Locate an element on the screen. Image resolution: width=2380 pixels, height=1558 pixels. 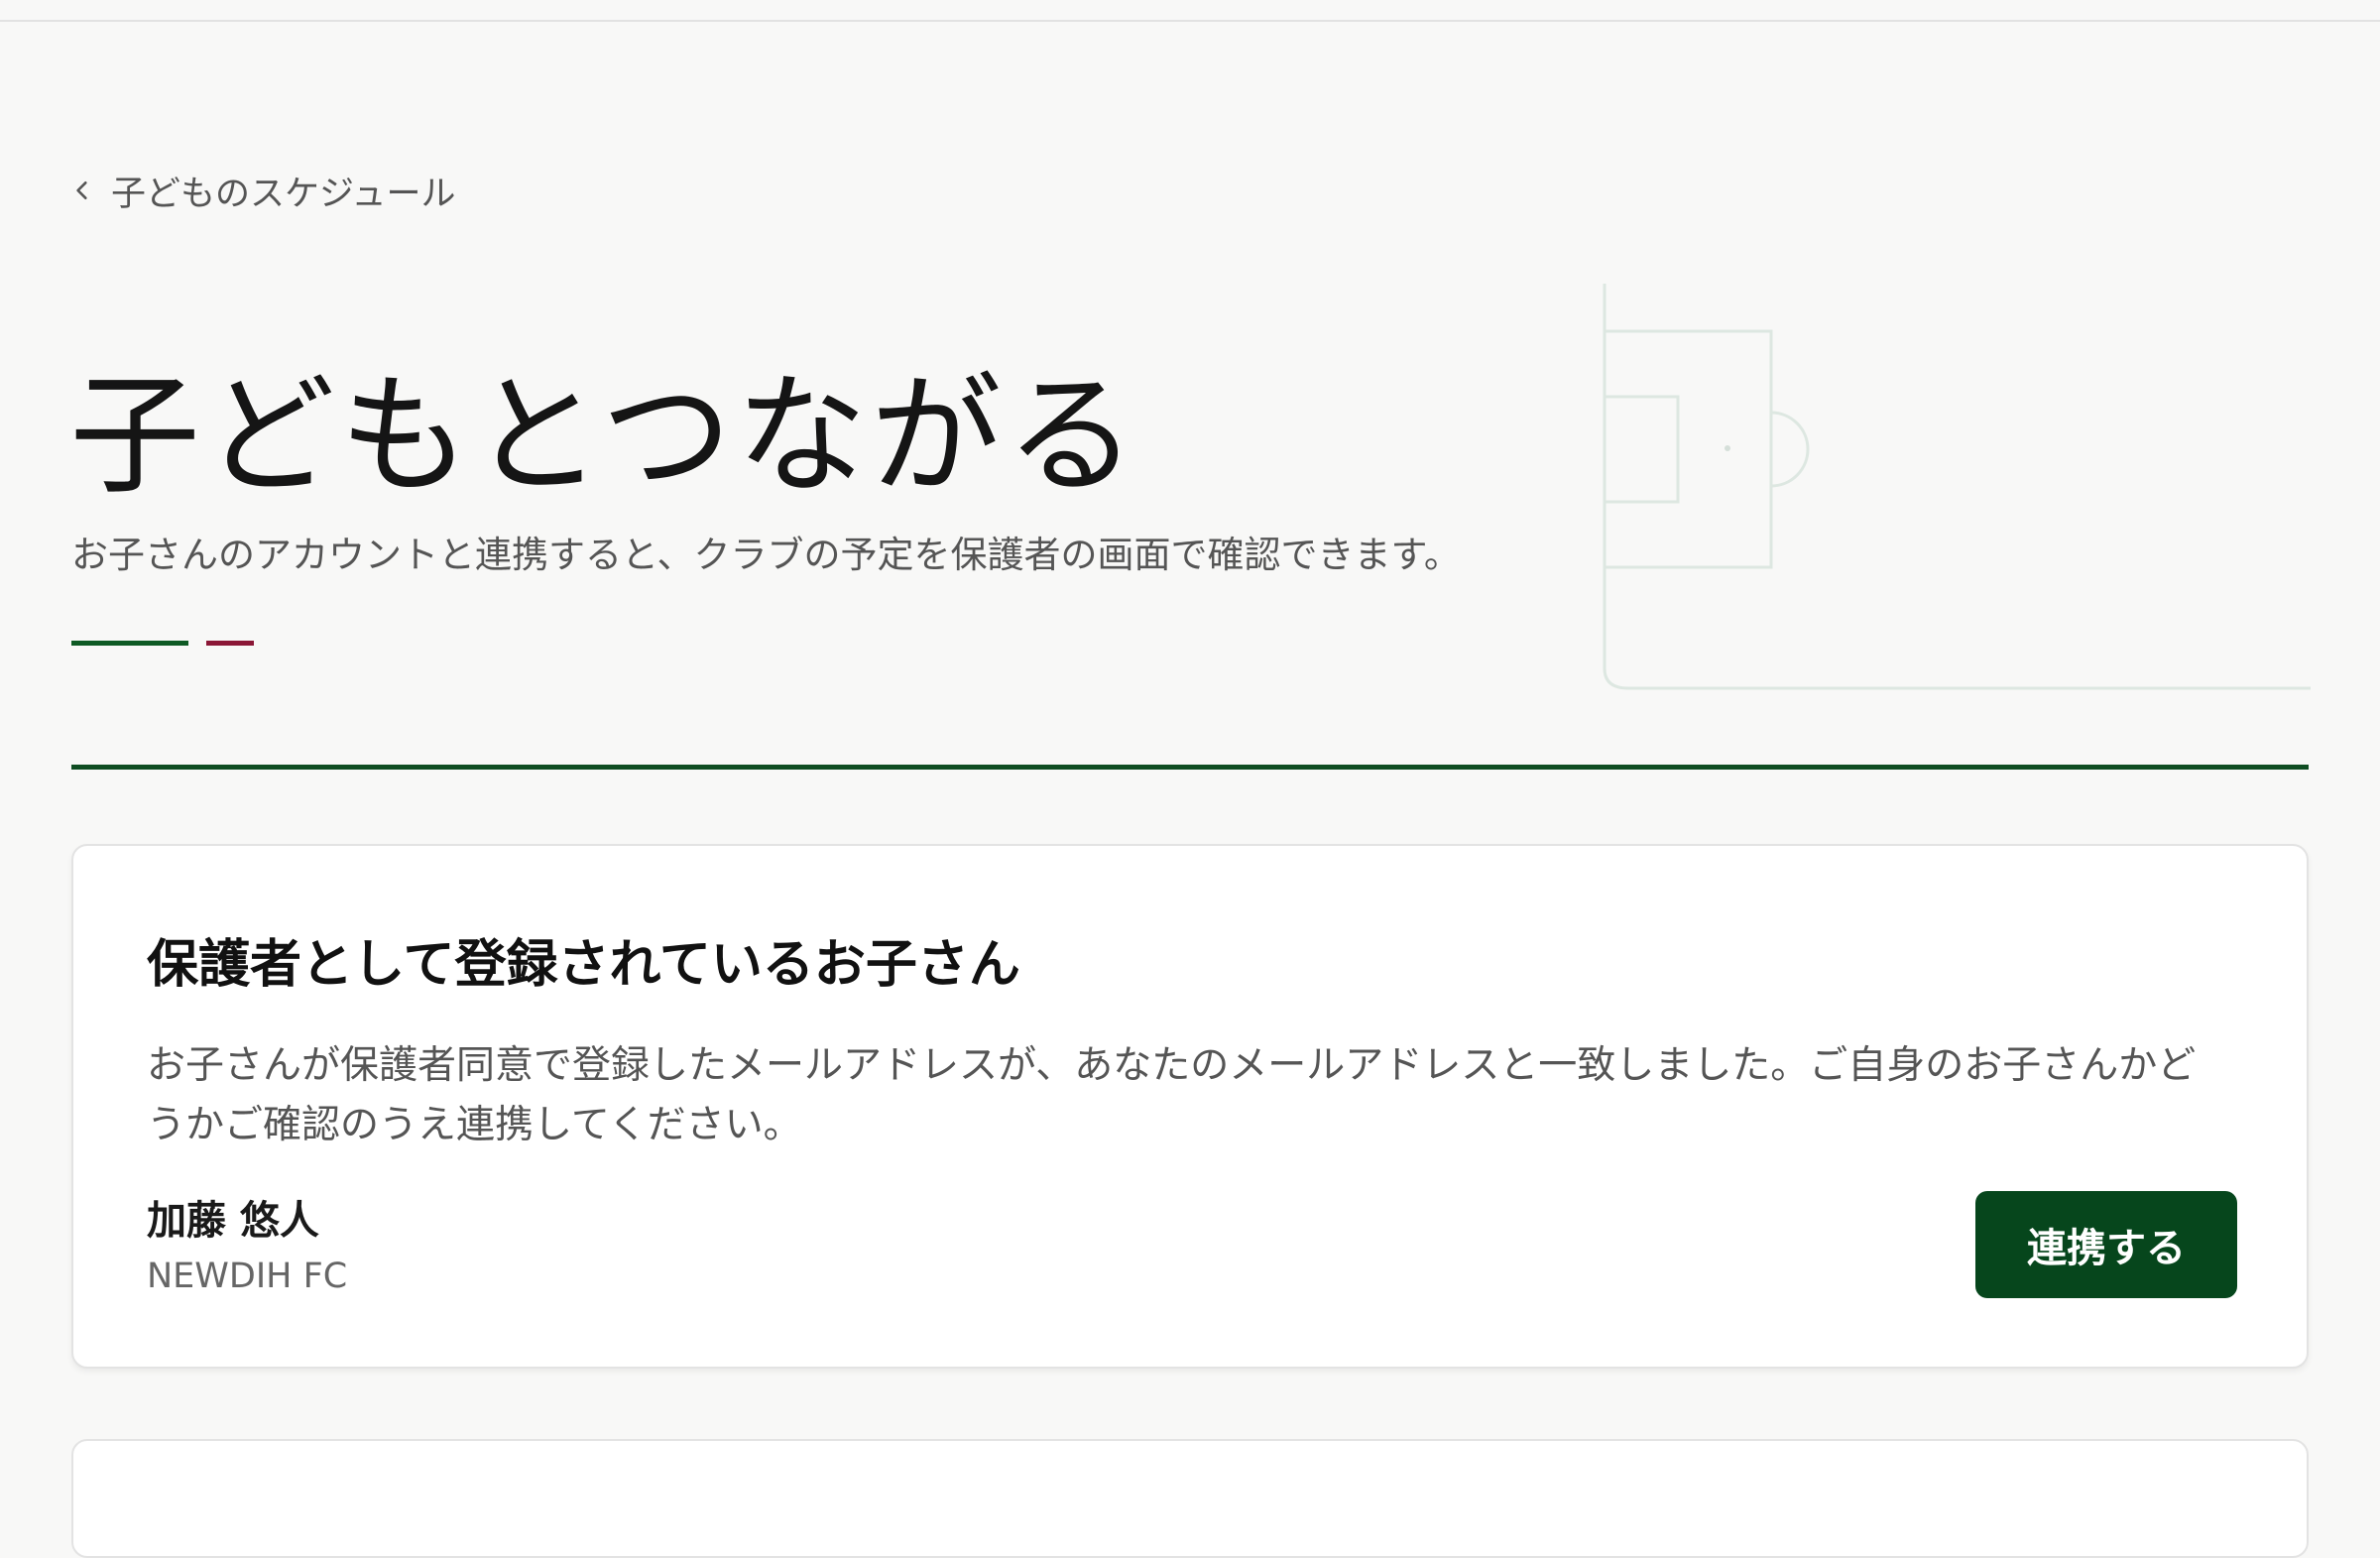
card-title: 保護者として登録されているお子さん is located at coordinates (583, 965).